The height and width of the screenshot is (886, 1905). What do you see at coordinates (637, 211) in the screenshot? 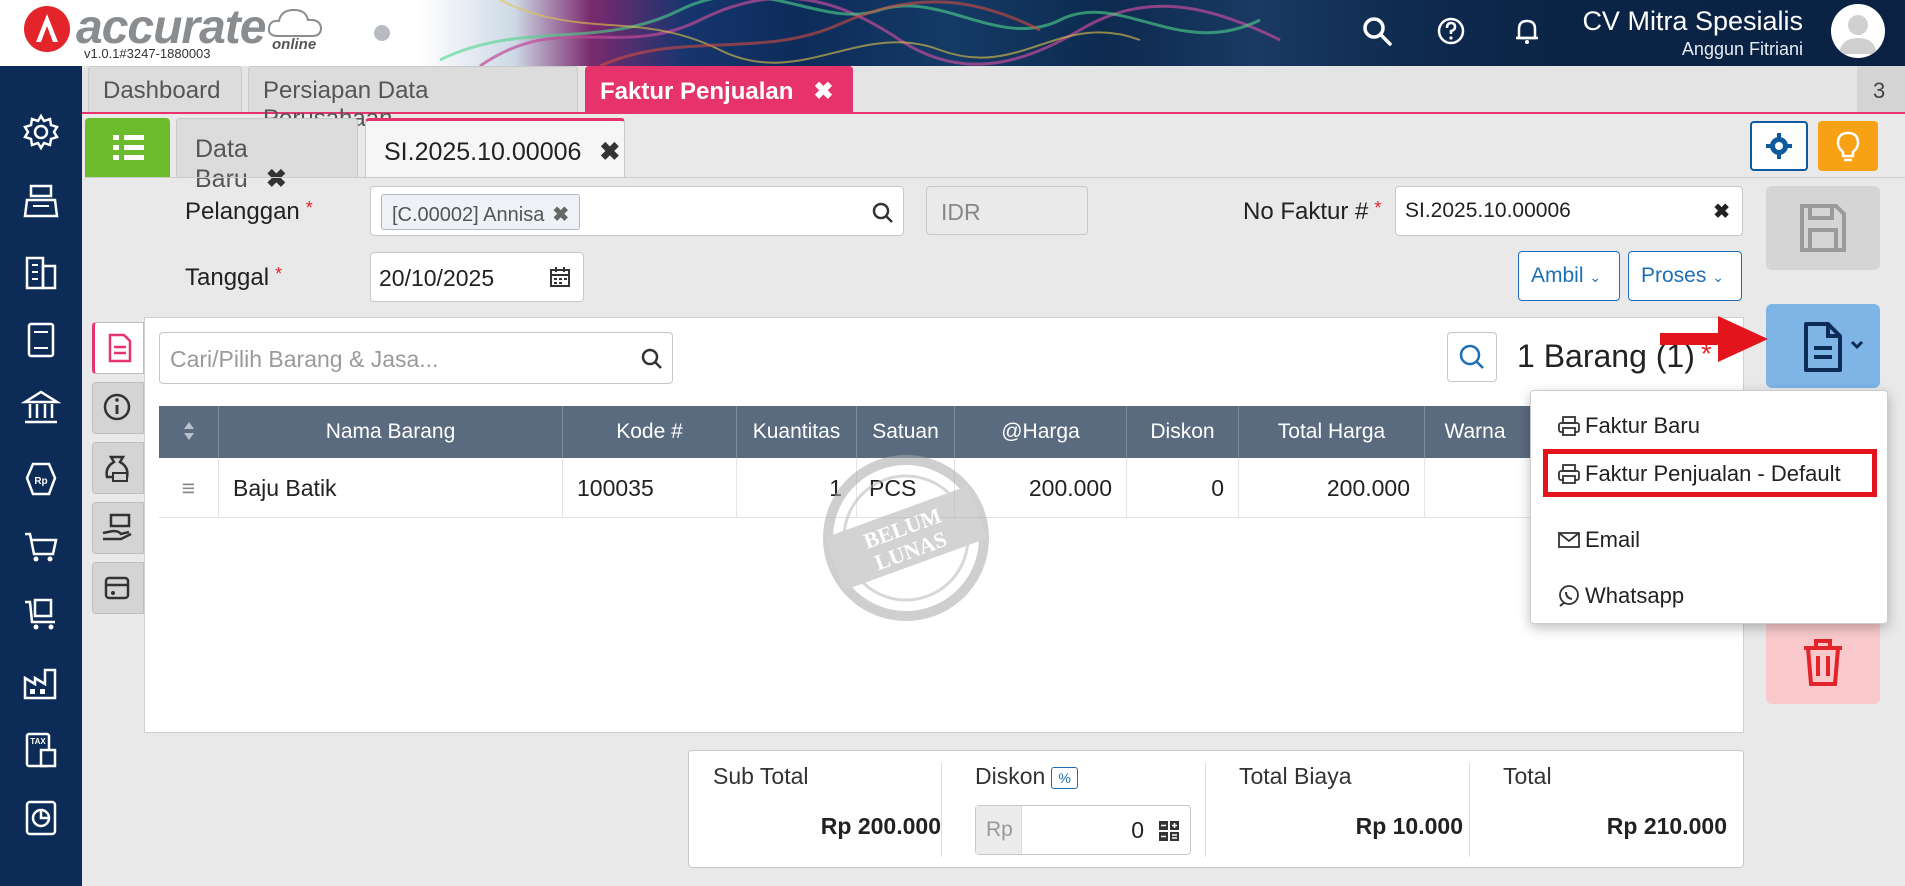
I see `customer-field: [C.00002] Annisa ✖` at bounding box center [637, 211].